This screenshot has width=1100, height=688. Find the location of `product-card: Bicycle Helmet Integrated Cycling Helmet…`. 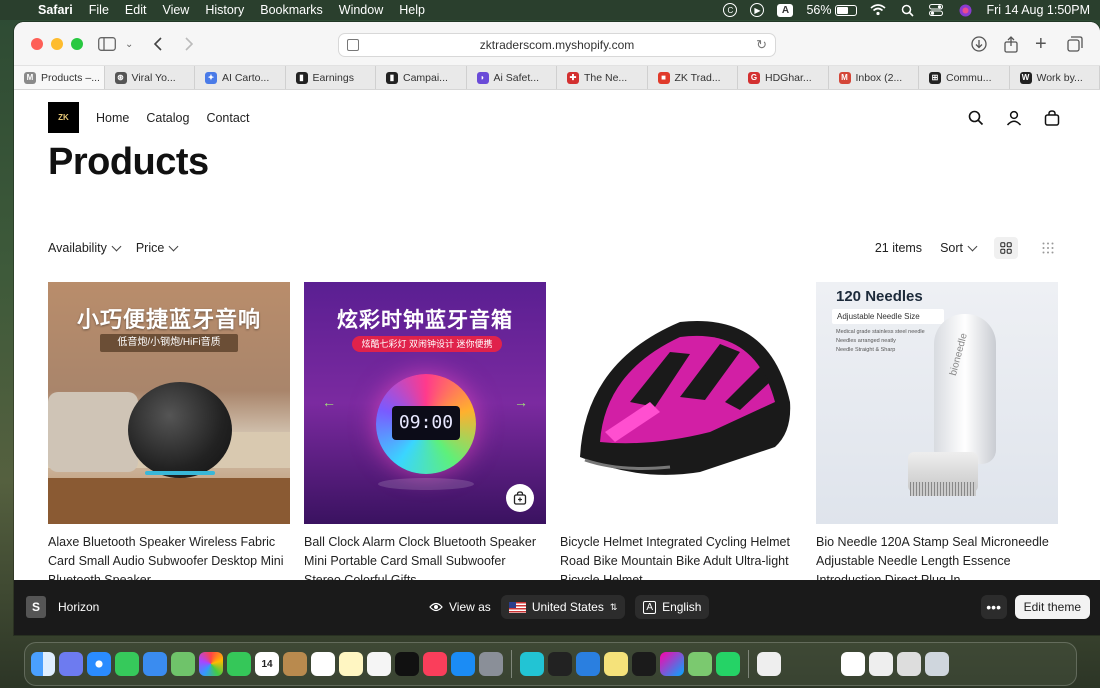

product-card: Bicycle Helmet Integrated Cycling Helmet… is located at coordinates (681, 431).